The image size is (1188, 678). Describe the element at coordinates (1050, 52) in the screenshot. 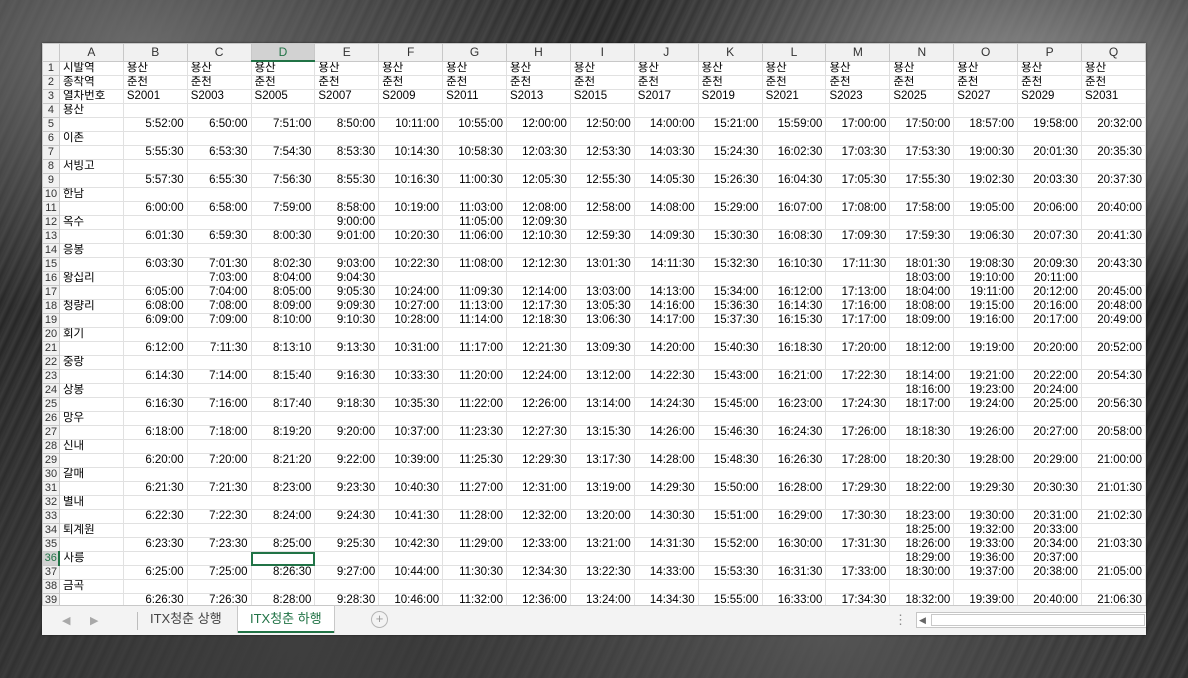

I see `column-header-p: P` at that location.